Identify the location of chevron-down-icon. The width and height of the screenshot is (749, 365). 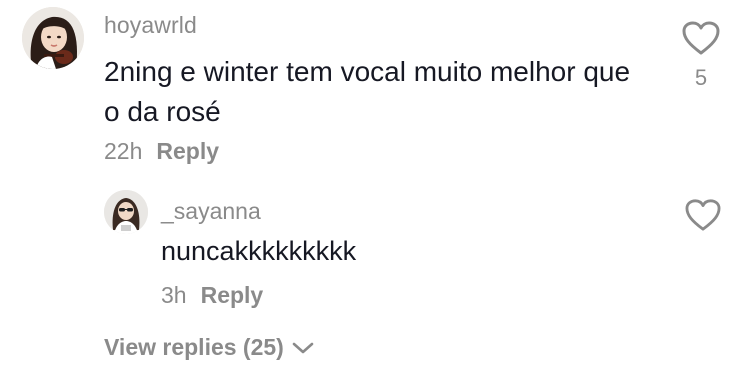
(303, 347).